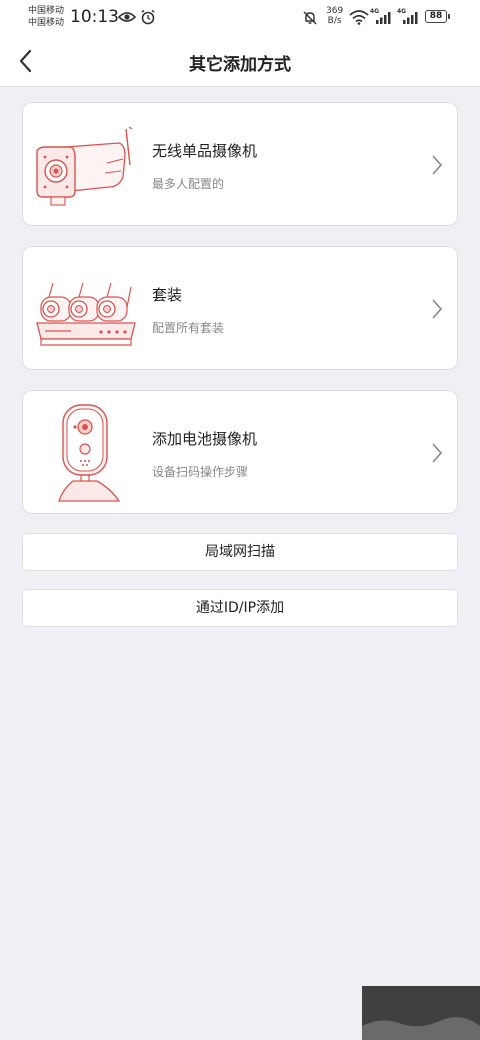 This screenshot has width=480, height=1040. What do you see at coordinates (167, 295) in the screenshot?
I see `option-title: 套装` at bounding box center [167, 295].